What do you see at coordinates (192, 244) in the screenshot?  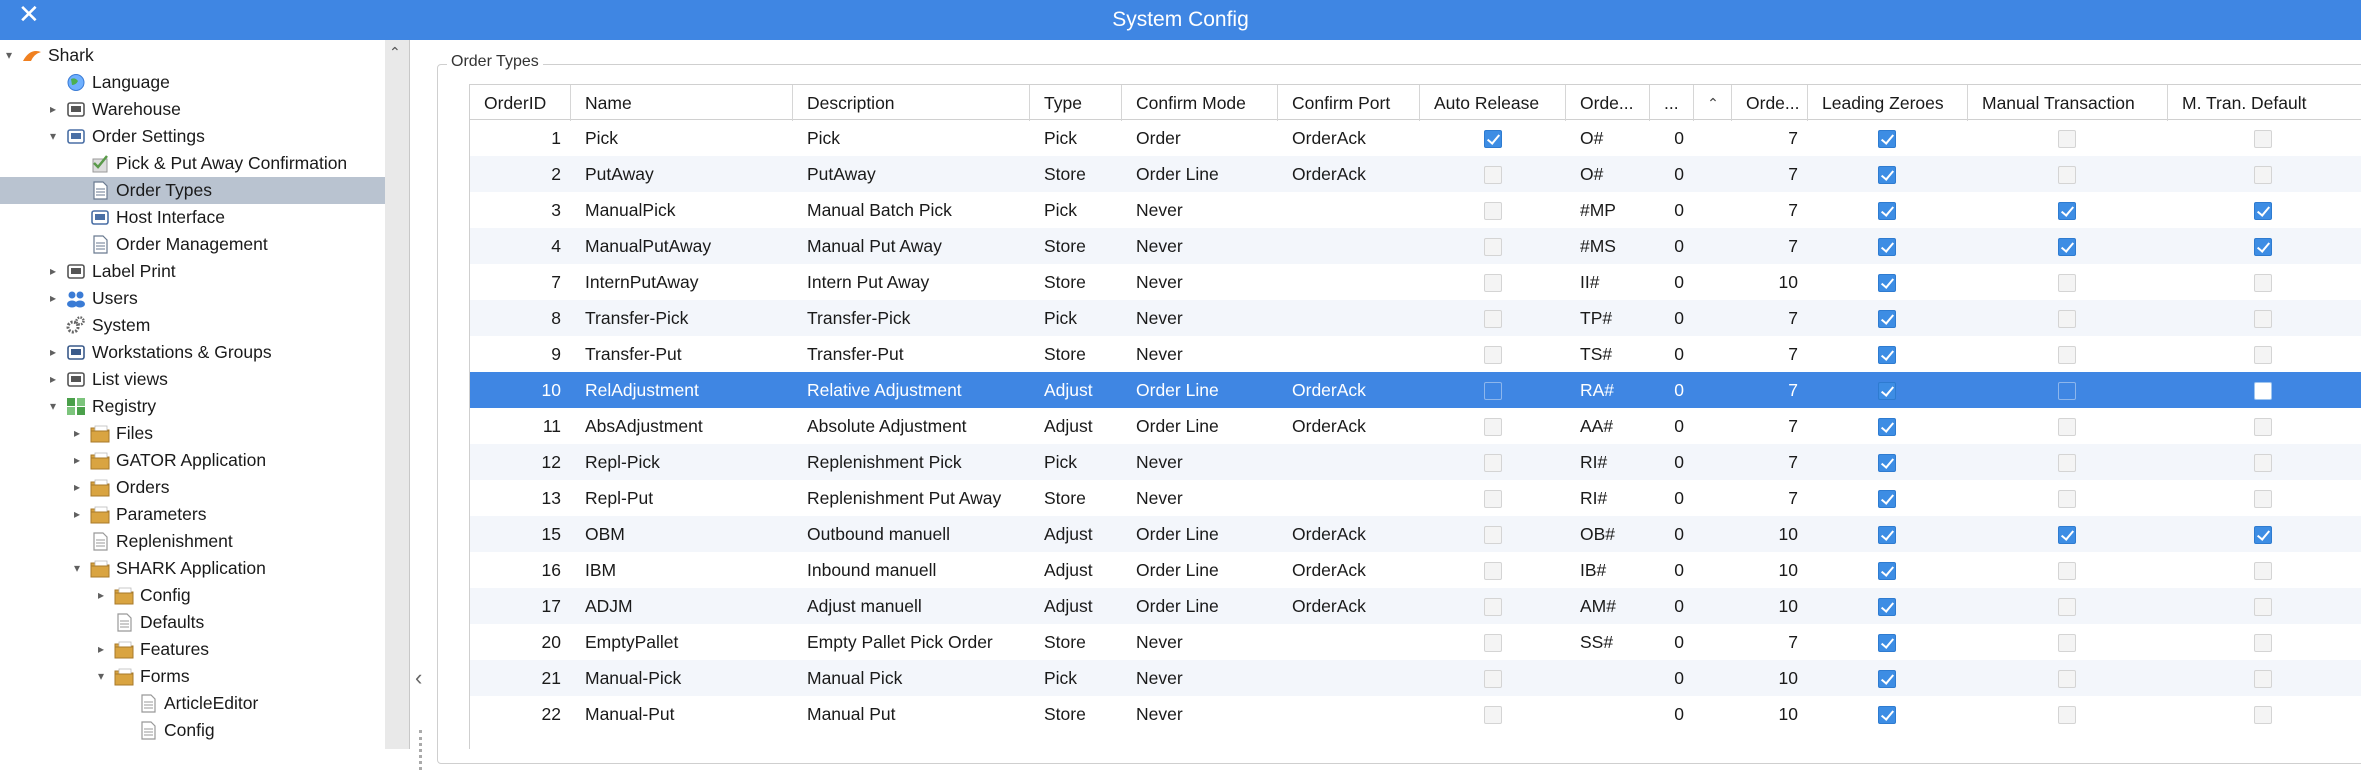 I see `tree-item-order-management: Order Management` at bounding box center [192, 244].